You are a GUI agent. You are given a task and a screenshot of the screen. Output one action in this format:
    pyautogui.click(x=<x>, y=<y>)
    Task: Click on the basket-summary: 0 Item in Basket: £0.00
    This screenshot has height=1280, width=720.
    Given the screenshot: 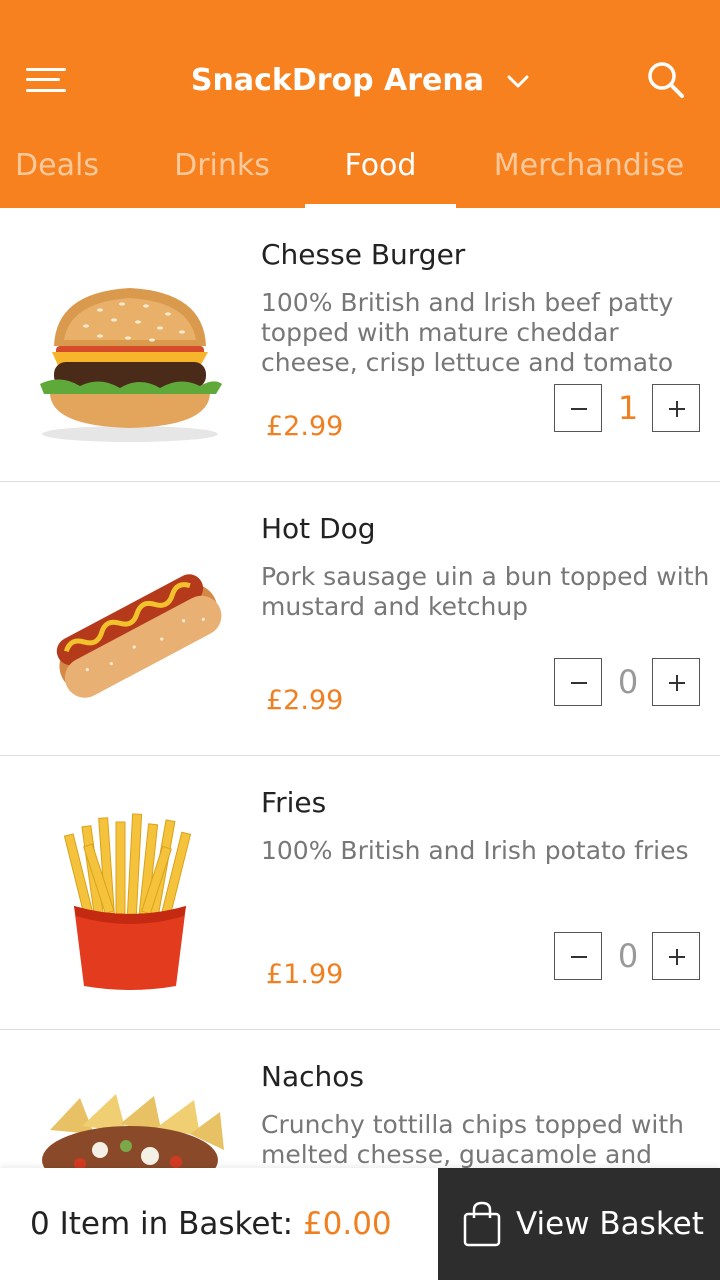 What is the action you would take?
    pyautogui.click(x=211, y=1224)
    